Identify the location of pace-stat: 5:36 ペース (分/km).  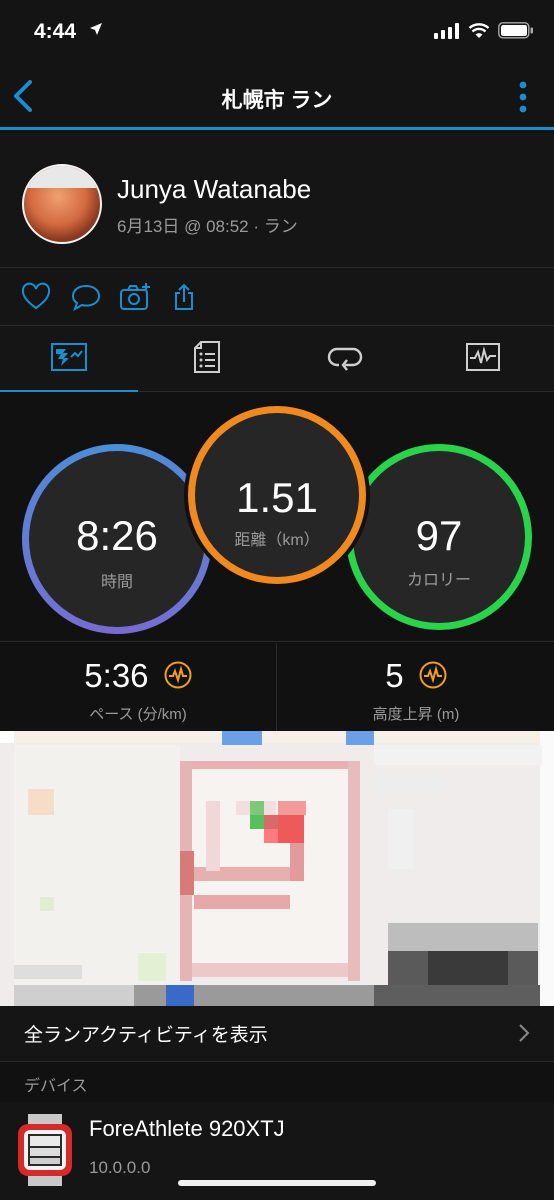
(138, 687).